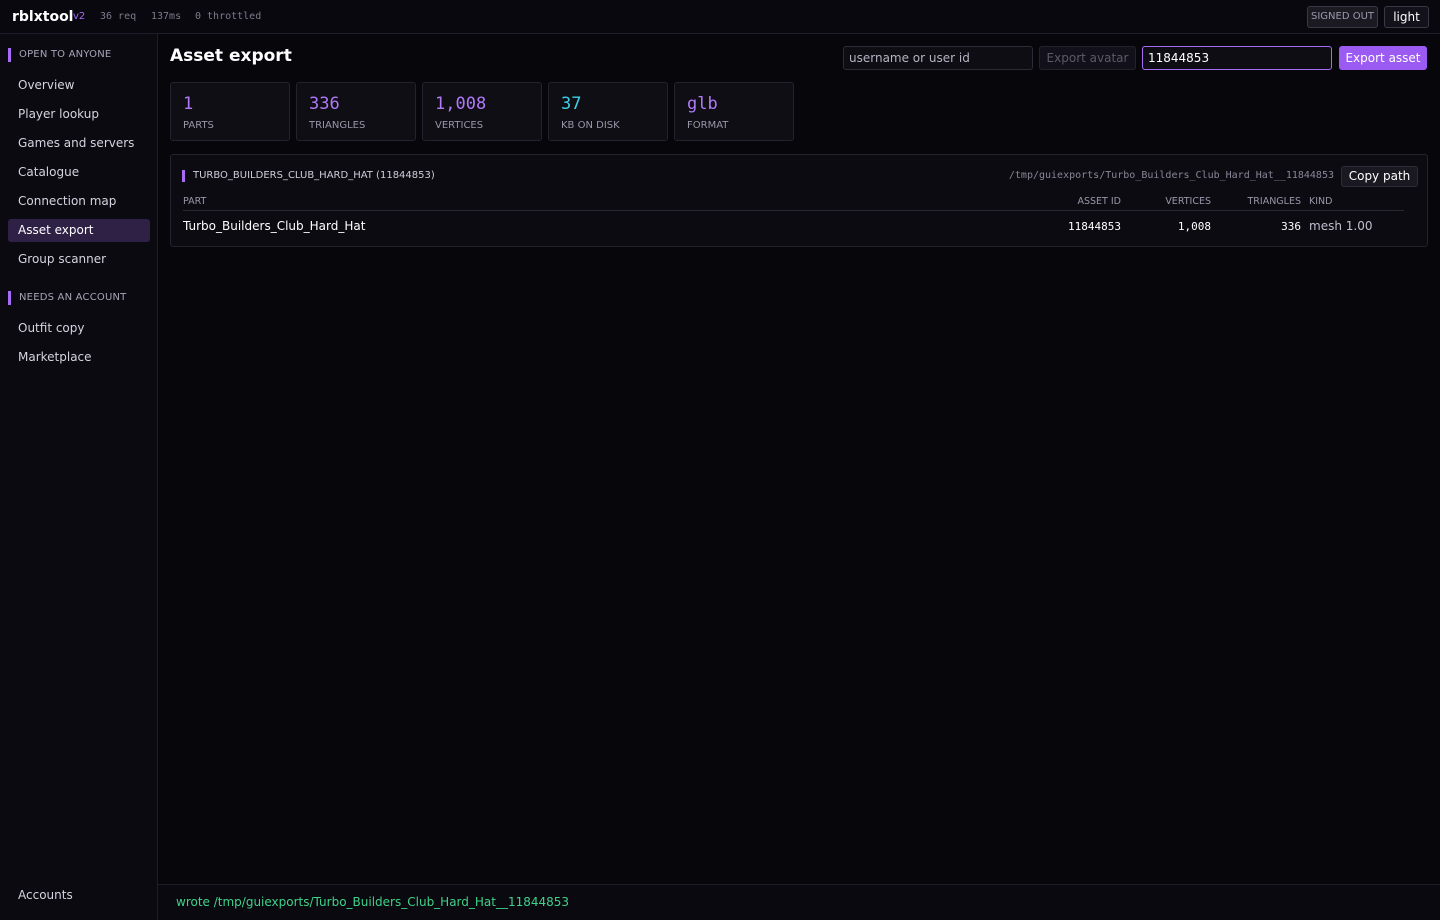  What do you see at coordinates (1188, 201) in the screenshot?
I see `column-header-vertices: VERTICES` at bounding box center [1188, 201].